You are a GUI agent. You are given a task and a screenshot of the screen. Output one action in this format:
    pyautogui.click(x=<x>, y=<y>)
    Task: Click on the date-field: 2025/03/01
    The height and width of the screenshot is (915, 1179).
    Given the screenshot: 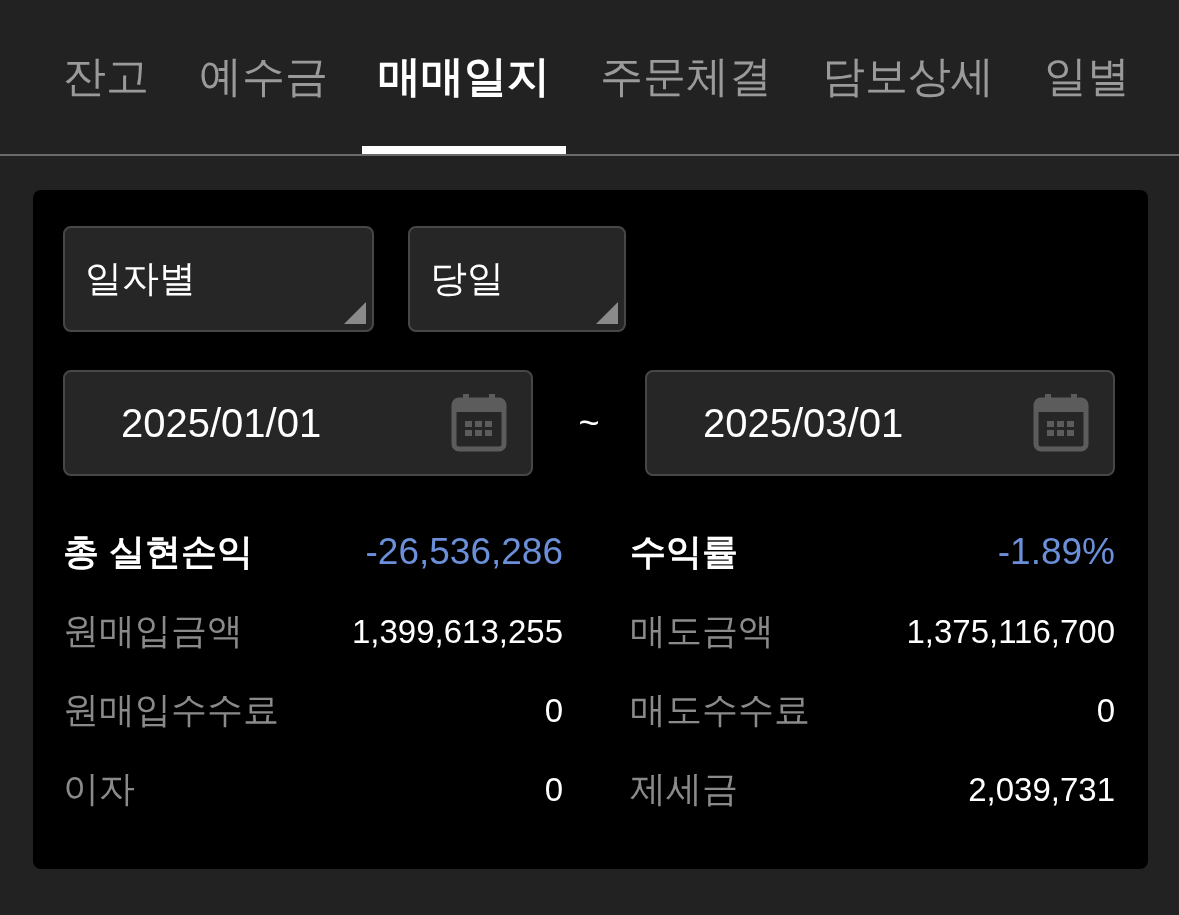 What is the action you would take?
    pyautogui.click(x=880, y=423)
    